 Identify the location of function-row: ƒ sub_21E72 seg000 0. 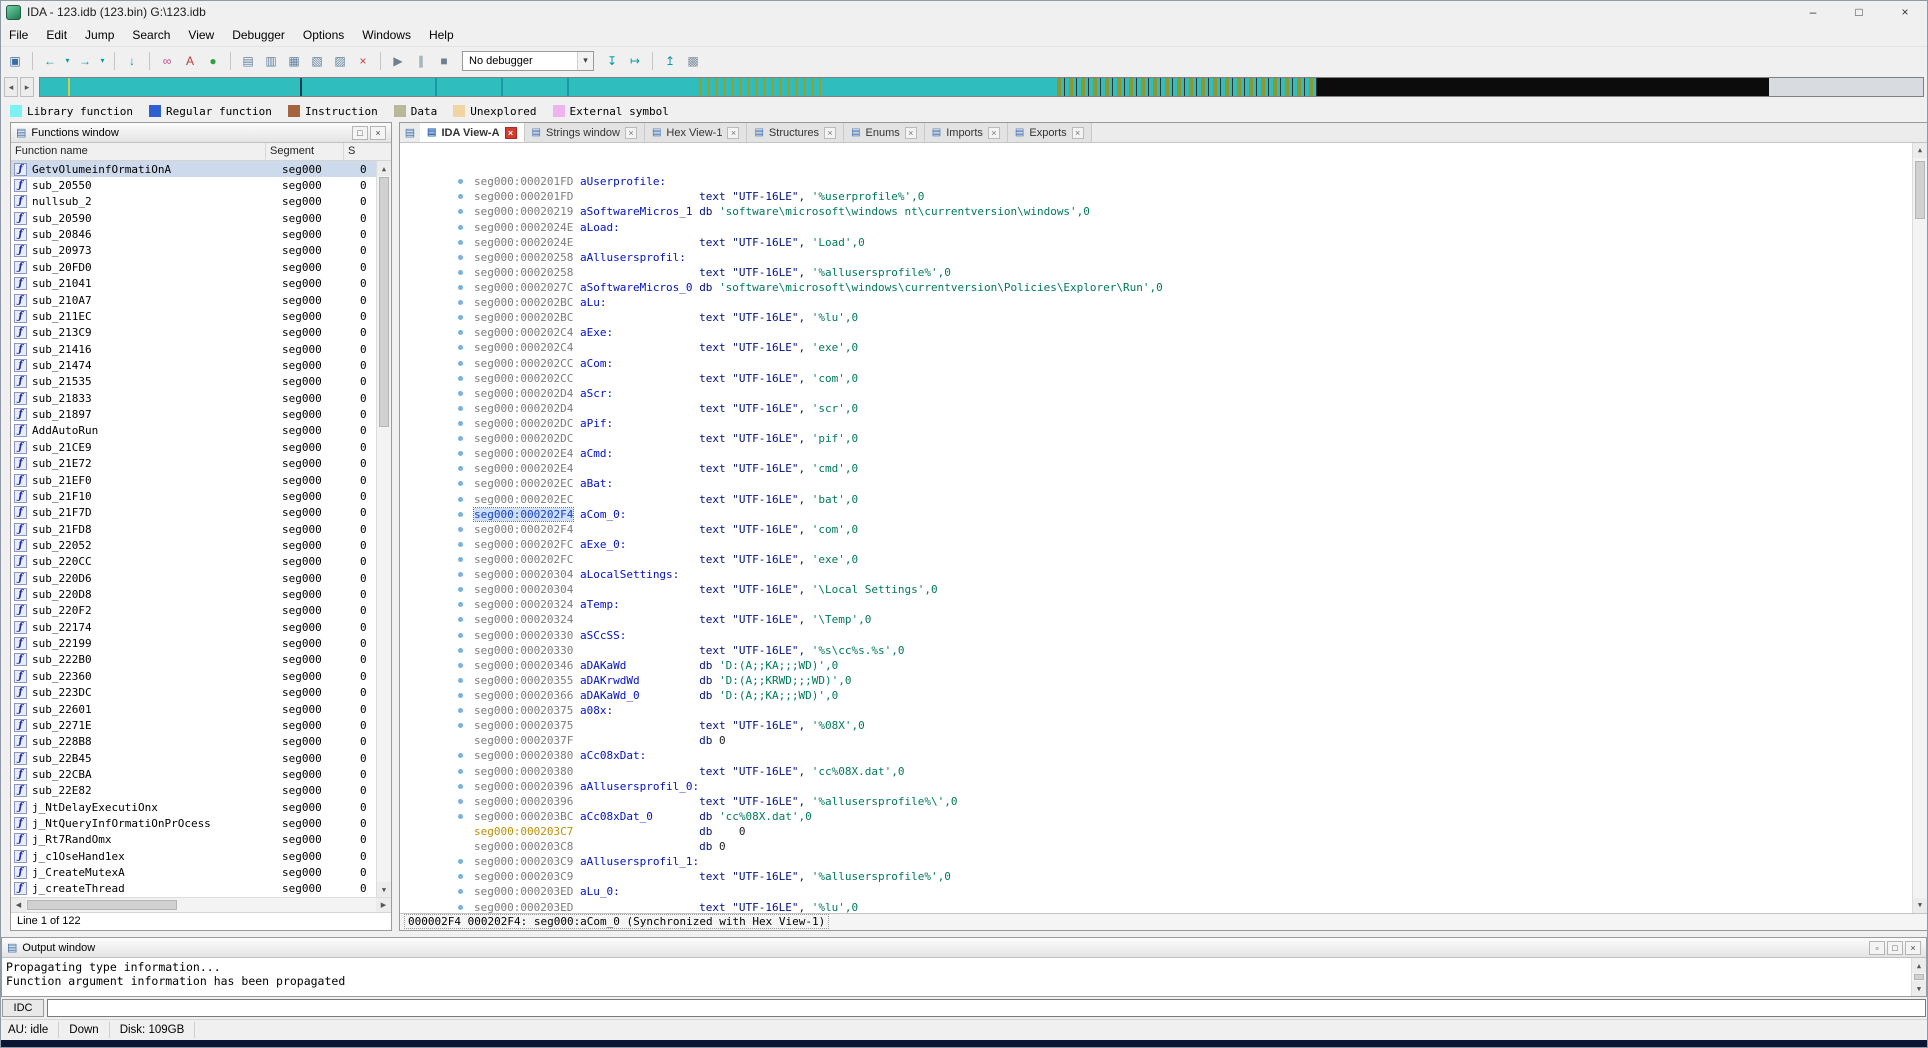
(201, 463).